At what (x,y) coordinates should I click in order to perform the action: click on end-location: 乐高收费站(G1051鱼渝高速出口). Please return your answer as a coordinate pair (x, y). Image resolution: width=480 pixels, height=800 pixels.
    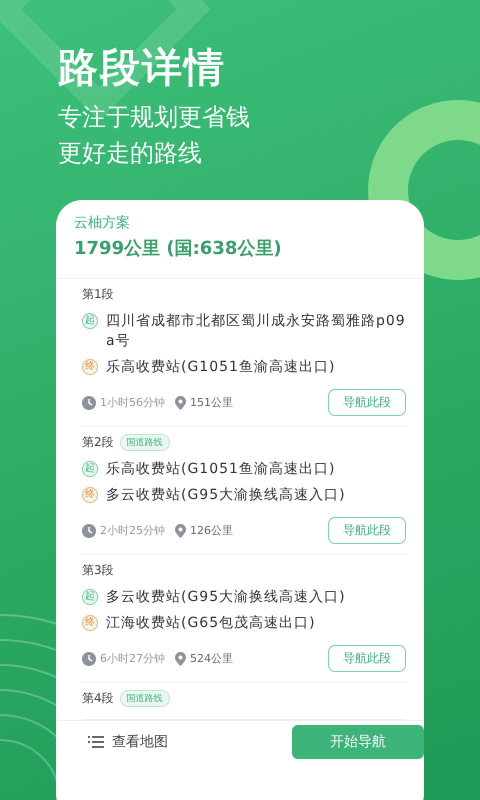
    Looking at the image, I should click on (221, 367).